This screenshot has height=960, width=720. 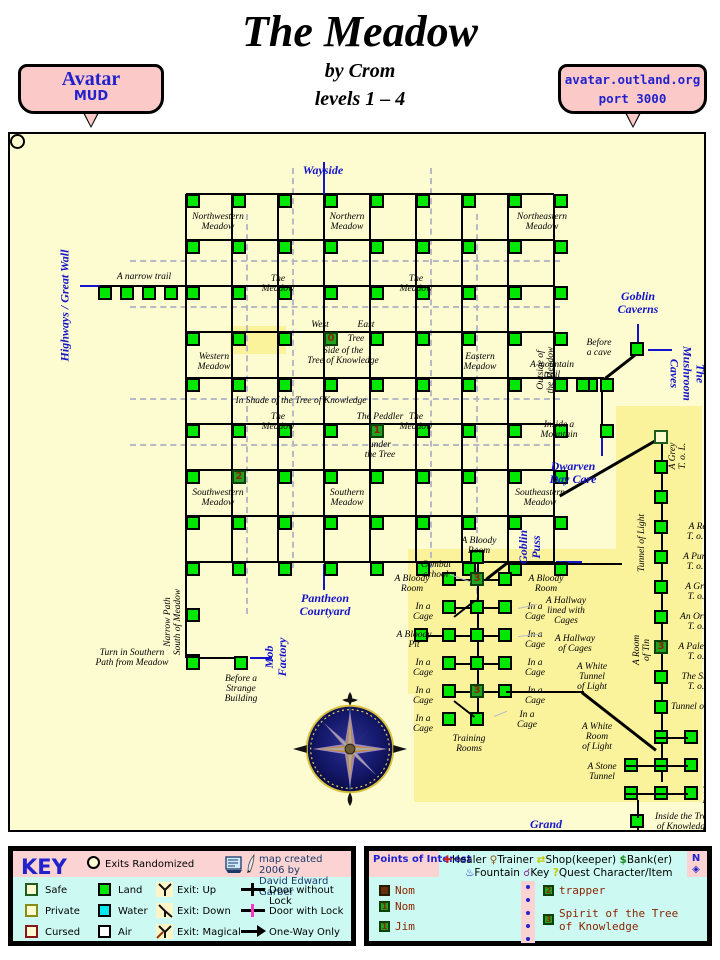 What do you see at coordinates (661, 557) in the screenshot?
I see `room-node-red-tol` at bounding box center [661, 557].